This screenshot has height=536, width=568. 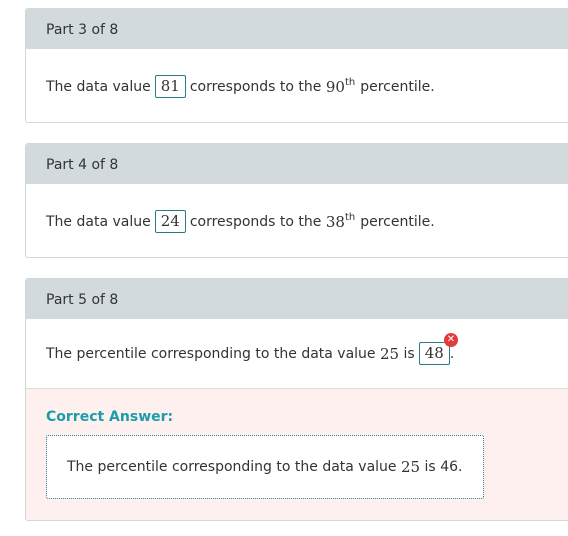 I want to click on part-3-prefix: The data value, so click(x=98, y=86).